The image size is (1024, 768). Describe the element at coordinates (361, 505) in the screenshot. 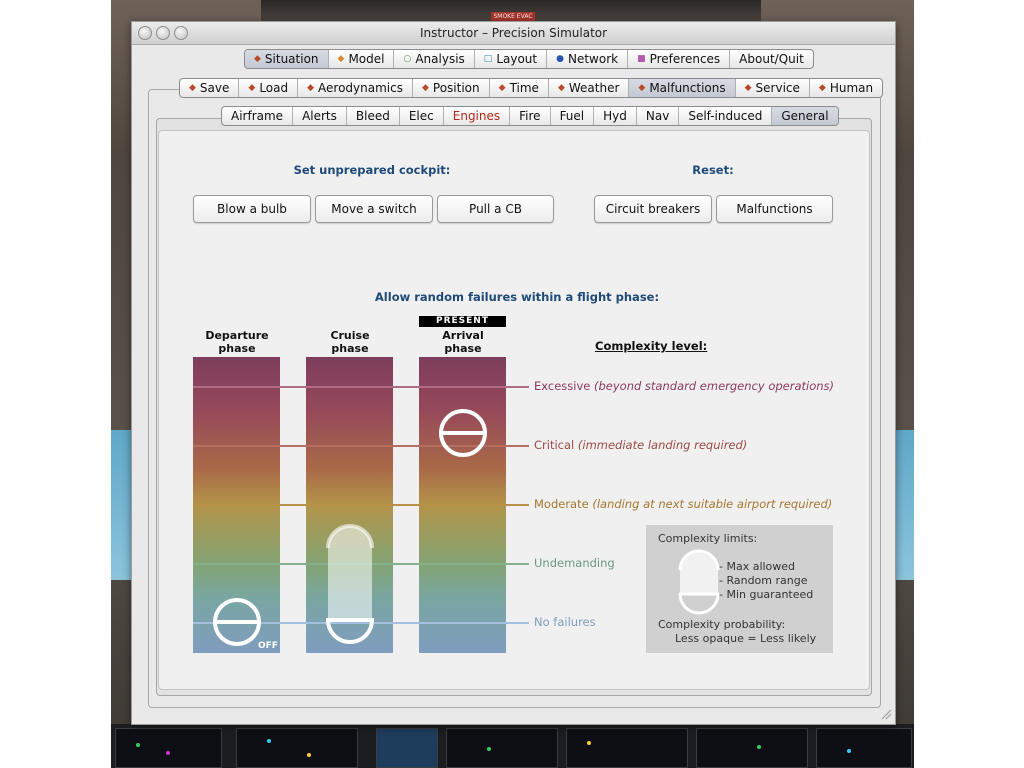

I see `moderate-line` at that location.